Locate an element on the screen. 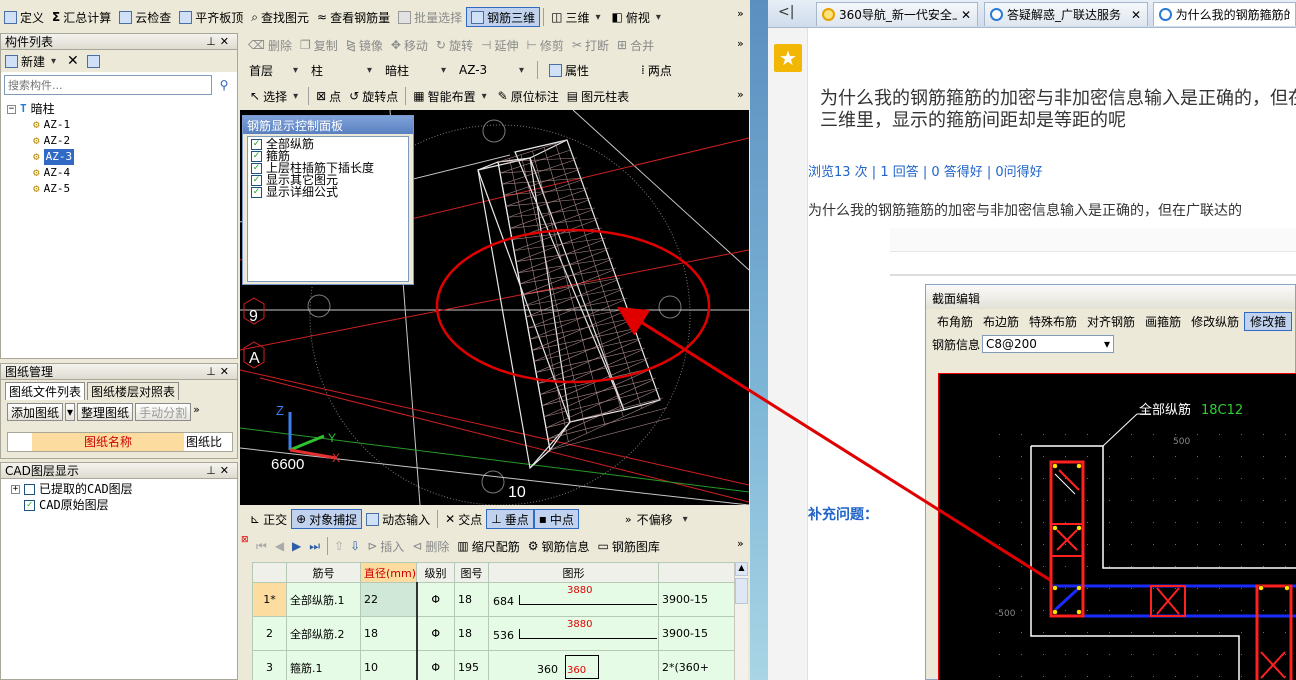 The width and height of the screenshot is (1296, 680). favorites-star-icon: ★ is located at coordinates (788, 58).